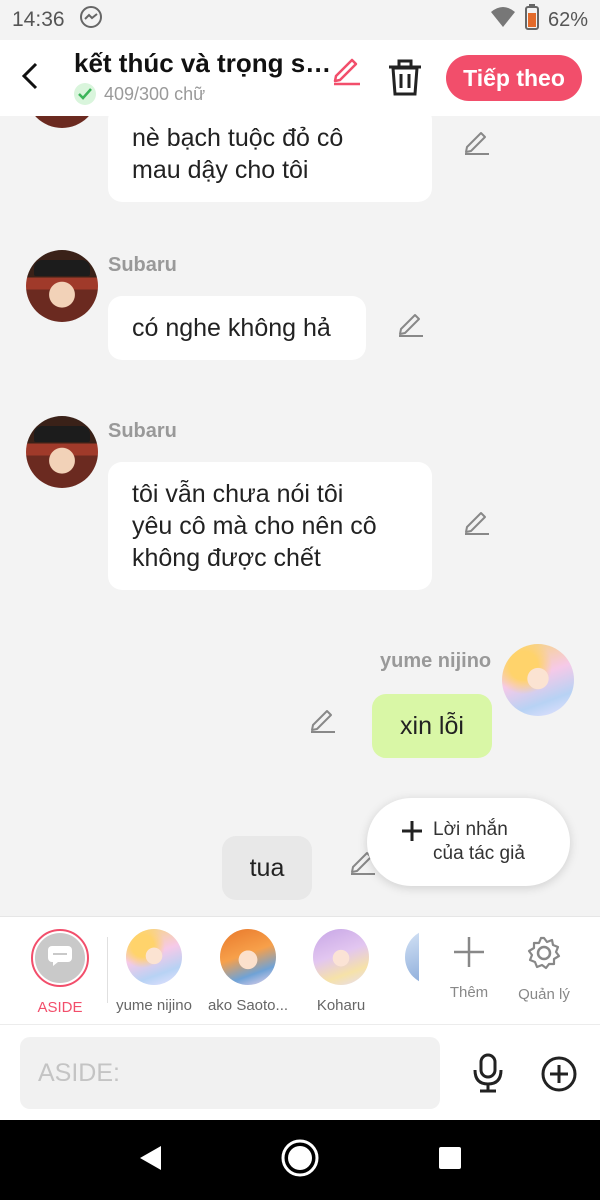 The image size is (600, 1200). What do you see at coordinates (503, 20) in the screenshot?
I see `wifi-icon` at bounding box center [503, 20].